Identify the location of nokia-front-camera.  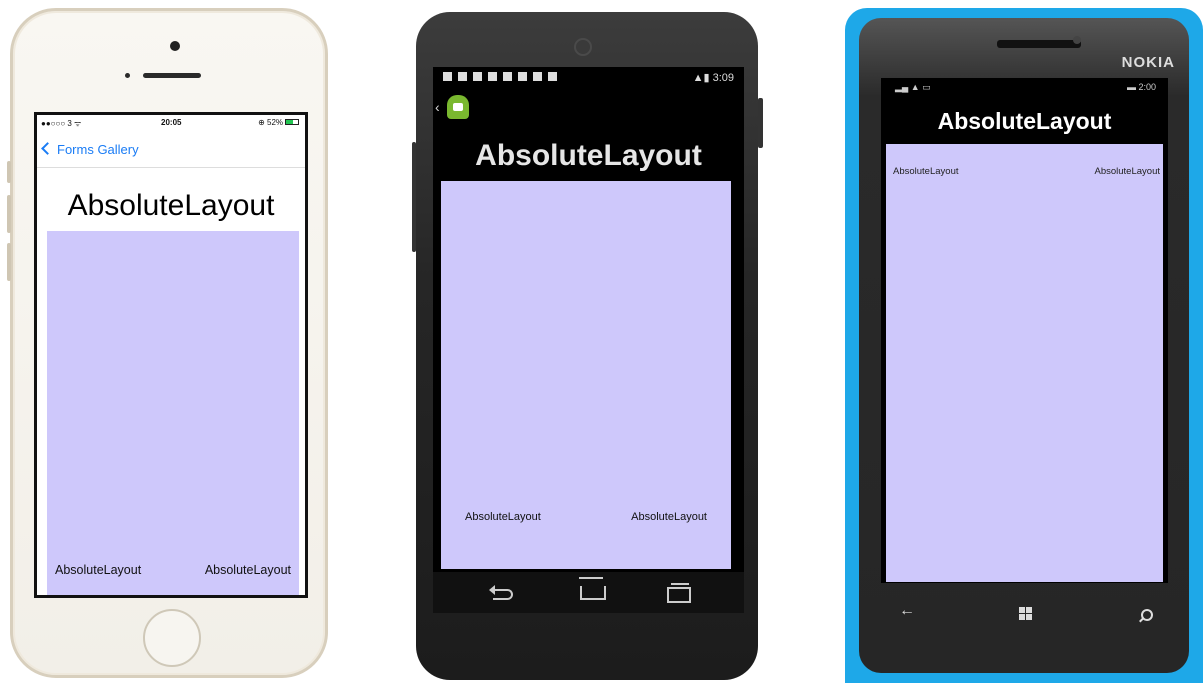
(1077, 40).